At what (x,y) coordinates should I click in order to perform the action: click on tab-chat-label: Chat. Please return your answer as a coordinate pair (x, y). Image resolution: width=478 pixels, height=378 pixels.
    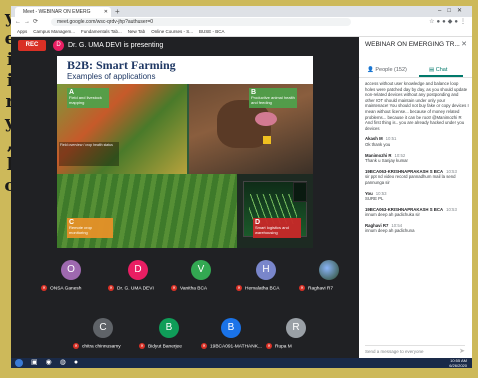
    Looking at the image, I should click on (441, 70).